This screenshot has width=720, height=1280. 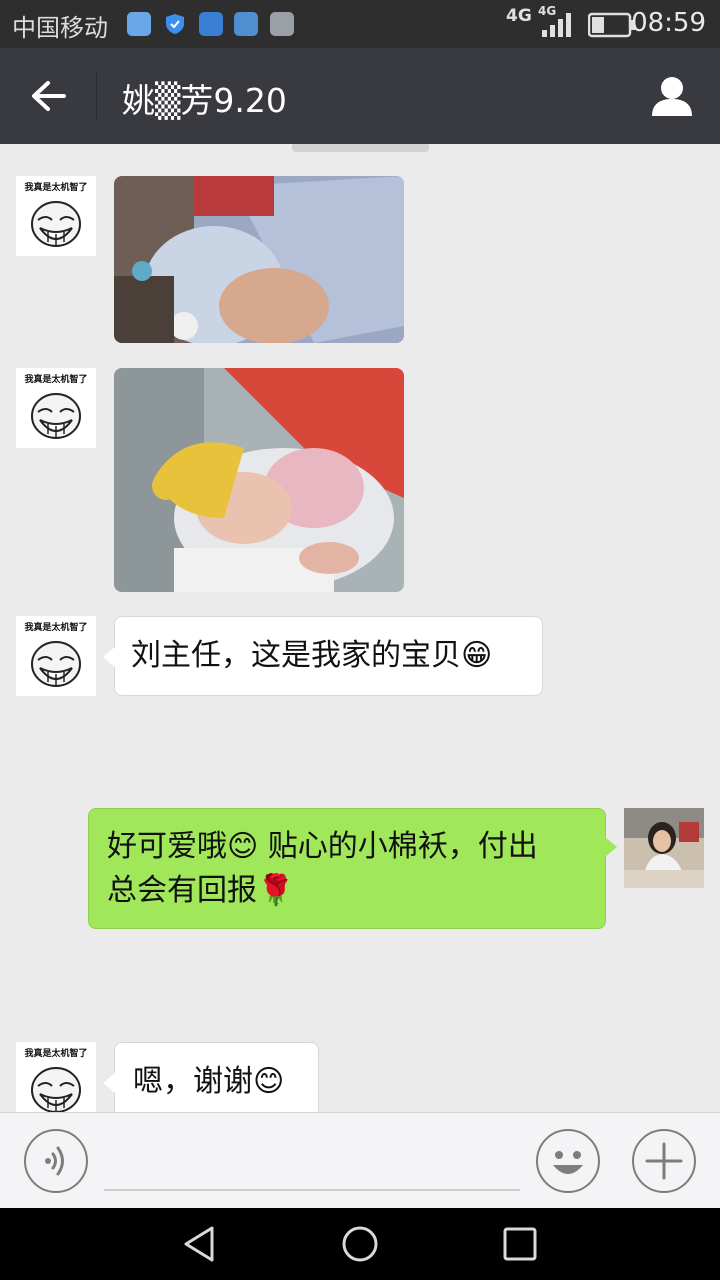 What do you see at coordinates (200, 1244) in the screenshot?
I see `triangle-back-icon` at bounding box center [200, 1244].